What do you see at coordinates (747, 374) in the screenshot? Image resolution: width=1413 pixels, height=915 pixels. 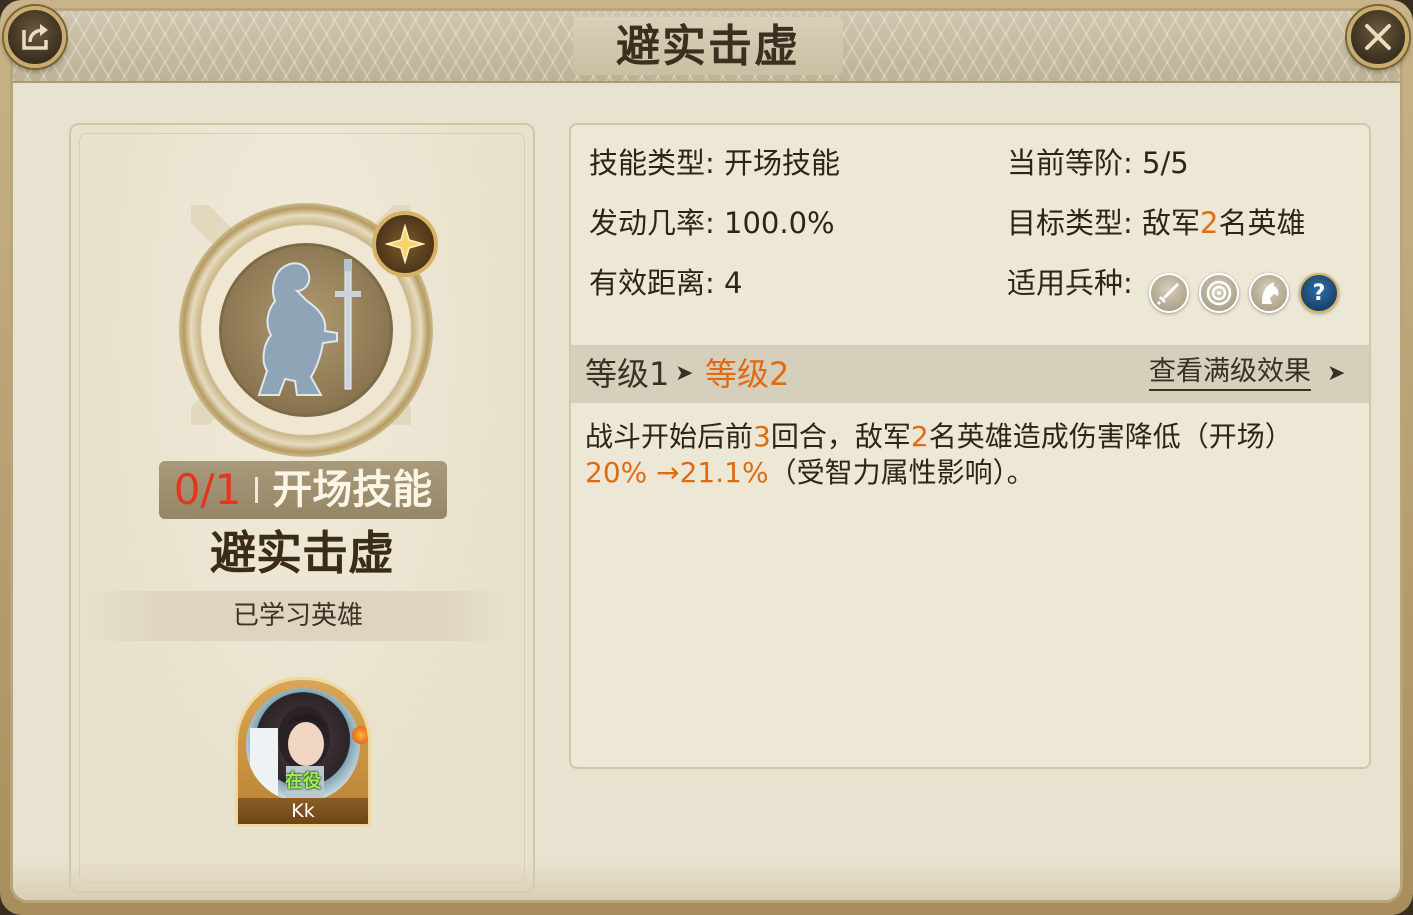 I see `level-next: 等级2` at bounding box center [747, 374].